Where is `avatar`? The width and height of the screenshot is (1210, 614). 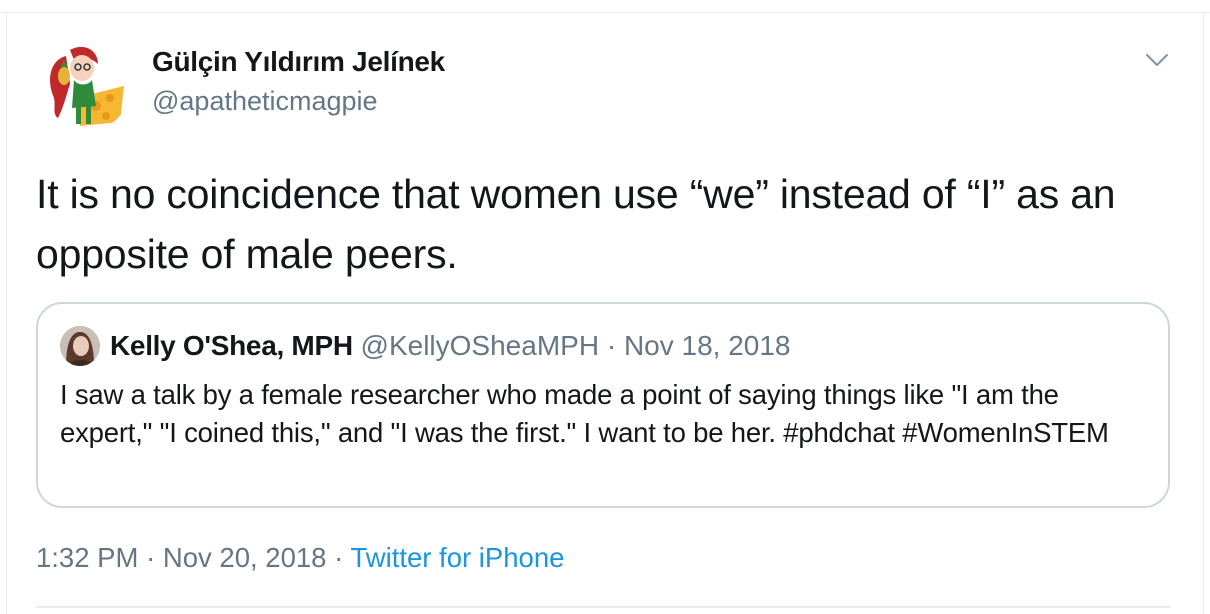
avatar is located at coordinates (84, 84).